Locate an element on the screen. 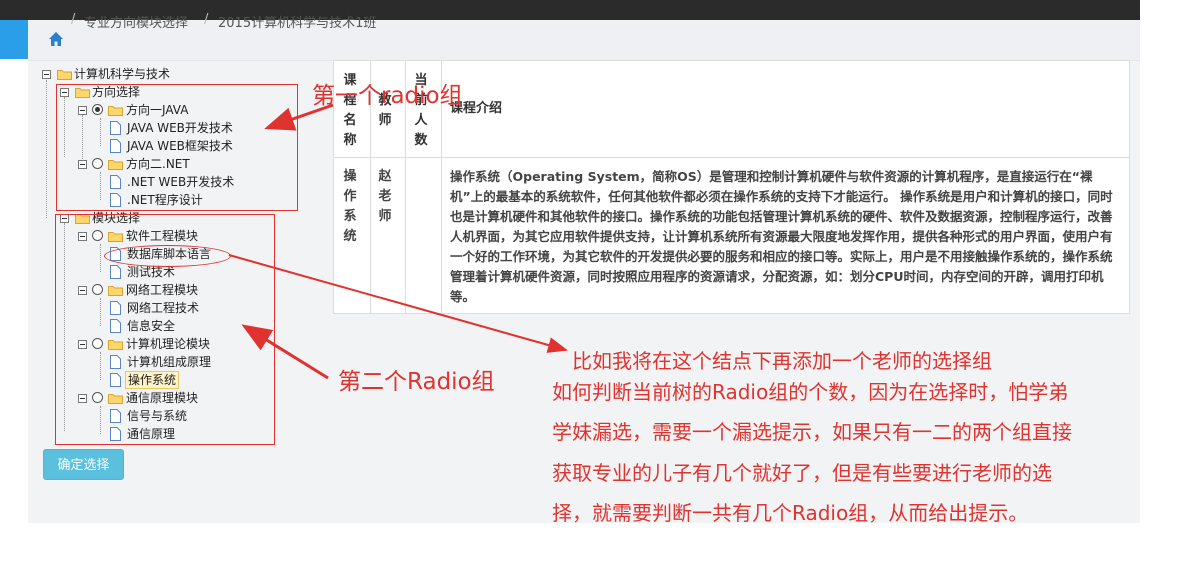  annotation-question-line: 学妹漏选，需要一个漏选提示，如果只有一二的两个组直接 is located at coordinates (812, 432).